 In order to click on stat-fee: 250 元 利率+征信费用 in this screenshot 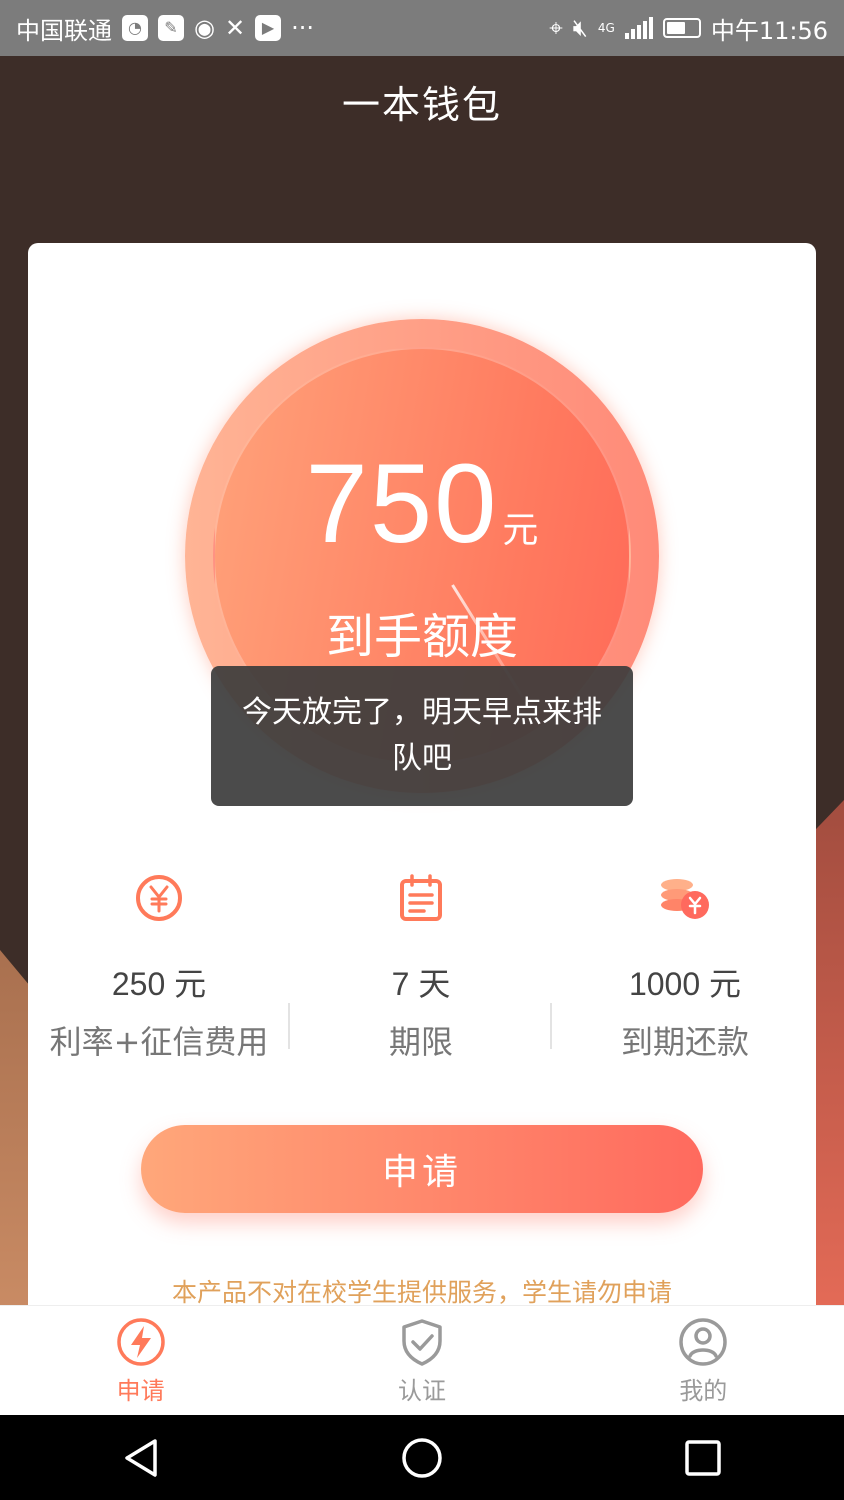, I will do `click(159, 963)`.